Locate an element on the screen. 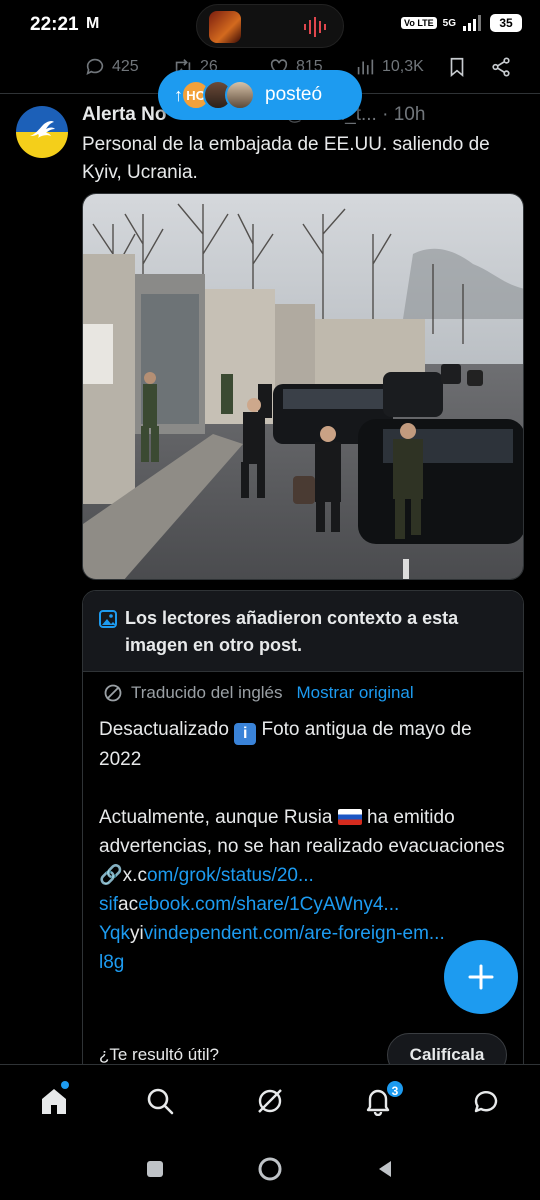 Image resolution: width=540 pixels, height=1200 pixels. audio-wave-icon is located at coordinates (315, 27).